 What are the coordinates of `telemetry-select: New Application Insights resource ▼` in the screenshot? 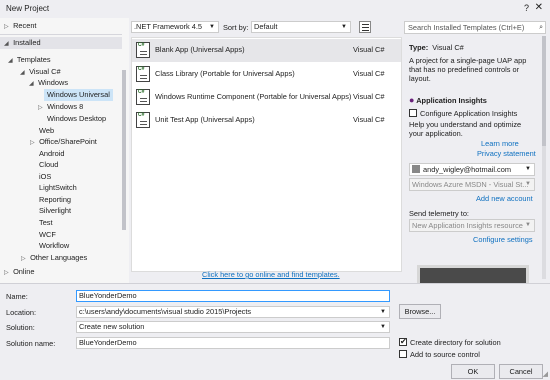 It's located at (472, 225).